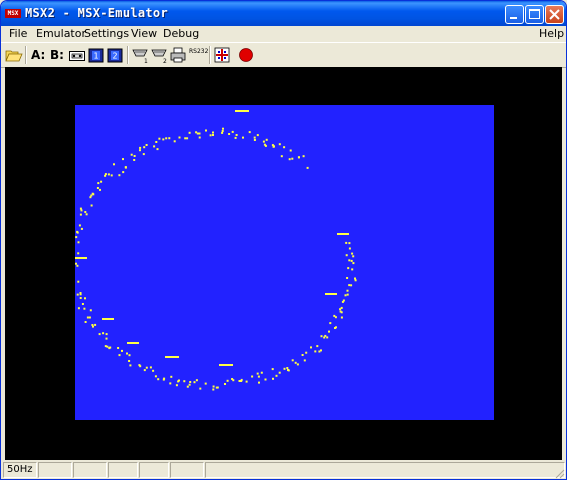 This screenshot has width=567, height=480. What do you see at coordinates (514, 14) in the screenshot?
I see `minimize-button` at bounding box center [514, 14].